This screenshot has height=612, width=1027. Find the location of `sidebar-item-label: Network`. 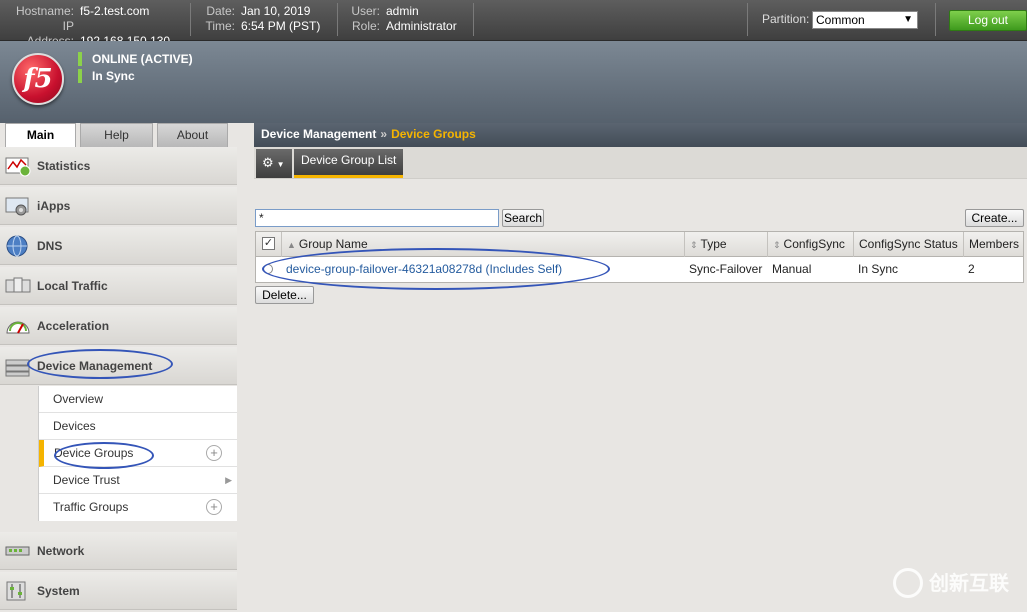

sidebar-item-label: Network is located at coordinates (61, 551).